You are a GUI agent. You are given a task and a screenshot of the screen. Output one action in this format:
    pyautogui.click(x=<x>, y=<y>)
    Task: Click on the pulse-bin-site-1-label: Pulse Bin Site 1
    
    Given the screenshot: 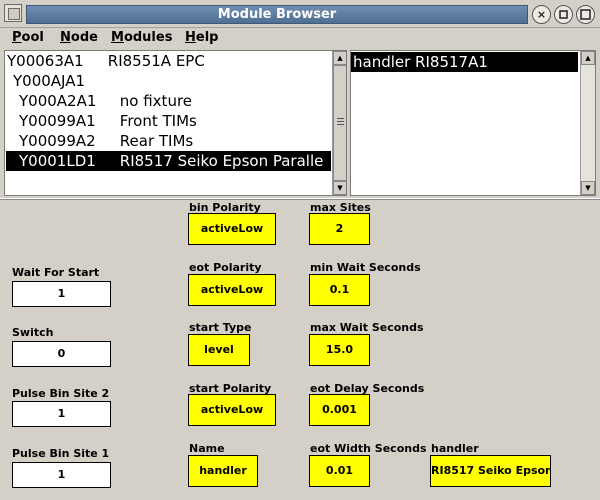 What is the action you would take?
    pyautogui.click(x=61, y=453)
    